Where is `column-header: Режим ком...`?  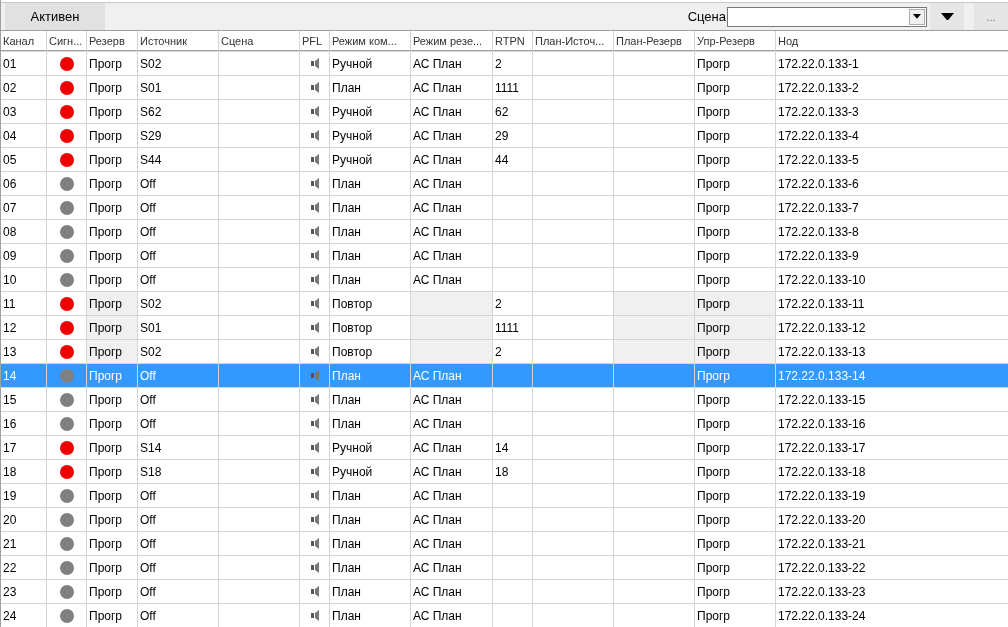
column-header: Режим ком... is located at coordinates (370, 41).